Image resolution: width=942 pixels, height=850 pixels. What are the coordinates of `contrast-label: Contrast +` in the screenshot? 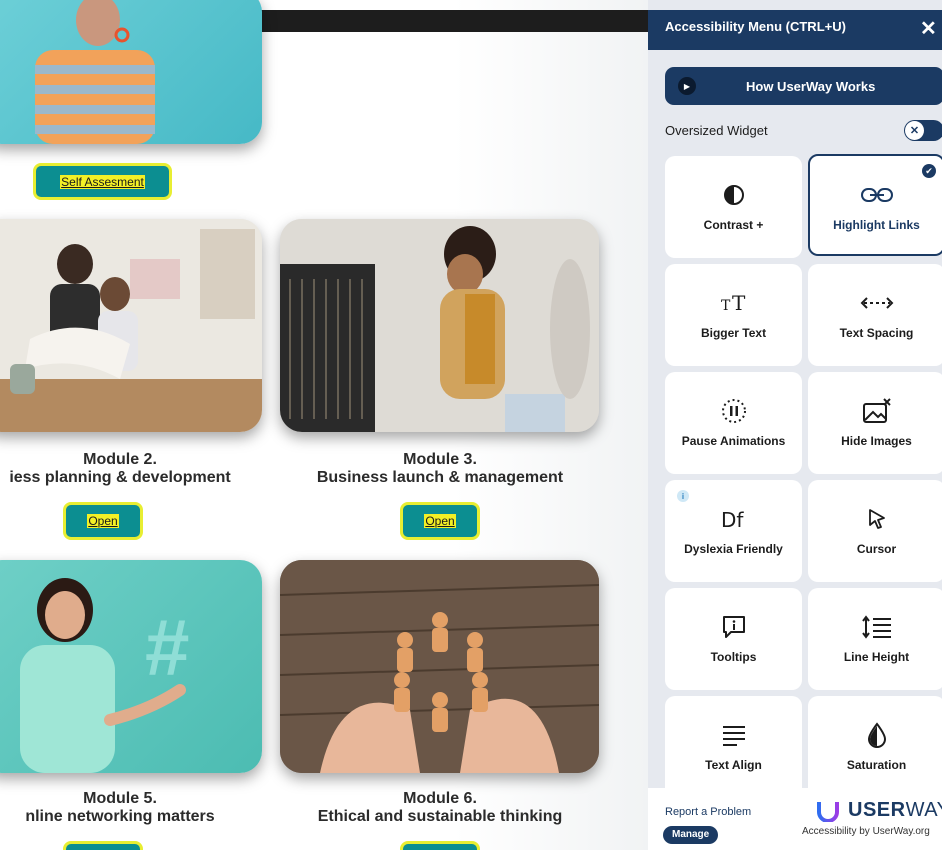 It's located at (733, 225).